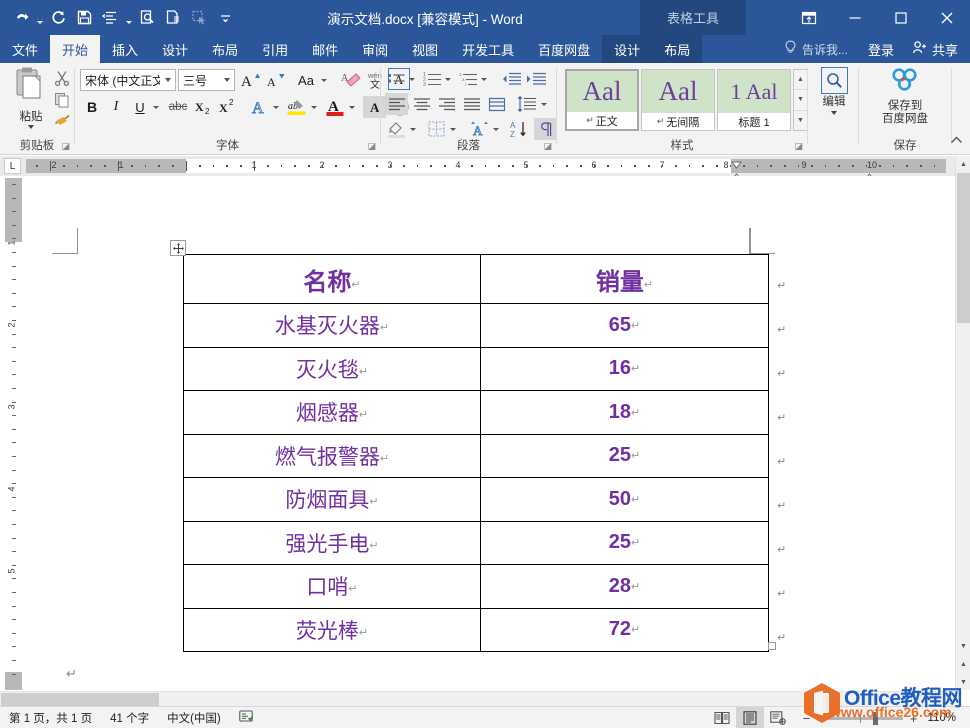  I want to click on tab-design: 设计, so click(175, 49).